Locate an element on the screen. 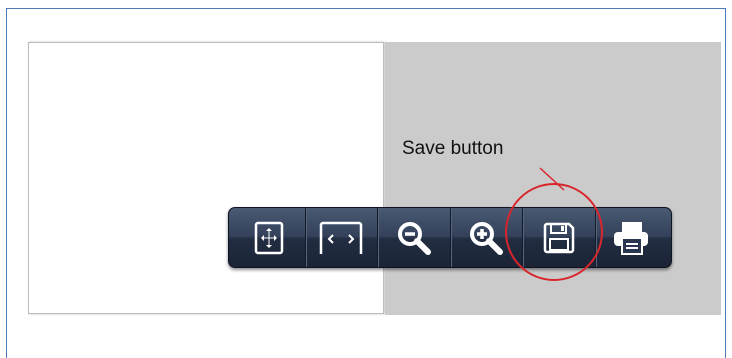  save-button is located at coordinates (559, 237).